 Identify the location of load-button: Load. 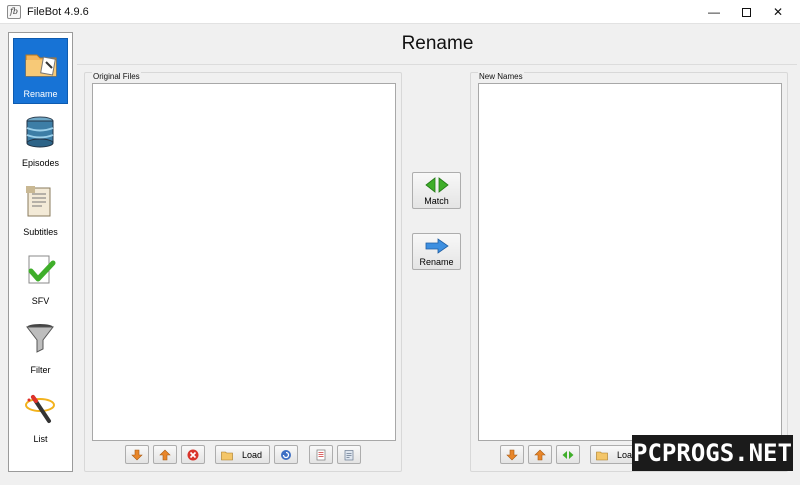
(242, 454).